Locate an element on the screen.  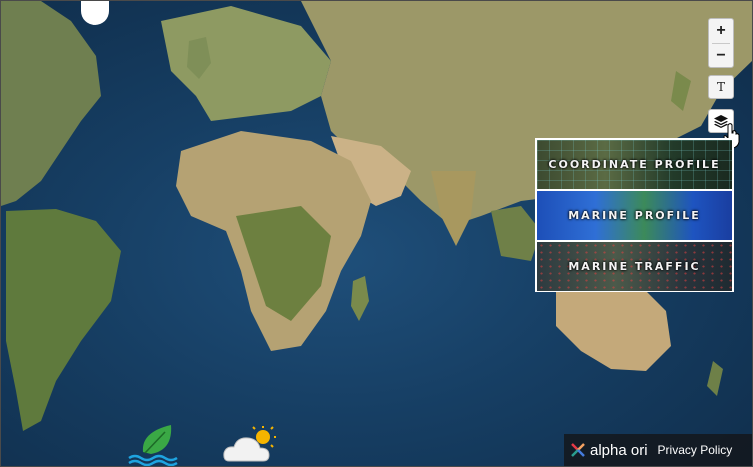
layer-option-coordinate-profile: COORDINATE PROFILE is located at coordinates (634, 164).